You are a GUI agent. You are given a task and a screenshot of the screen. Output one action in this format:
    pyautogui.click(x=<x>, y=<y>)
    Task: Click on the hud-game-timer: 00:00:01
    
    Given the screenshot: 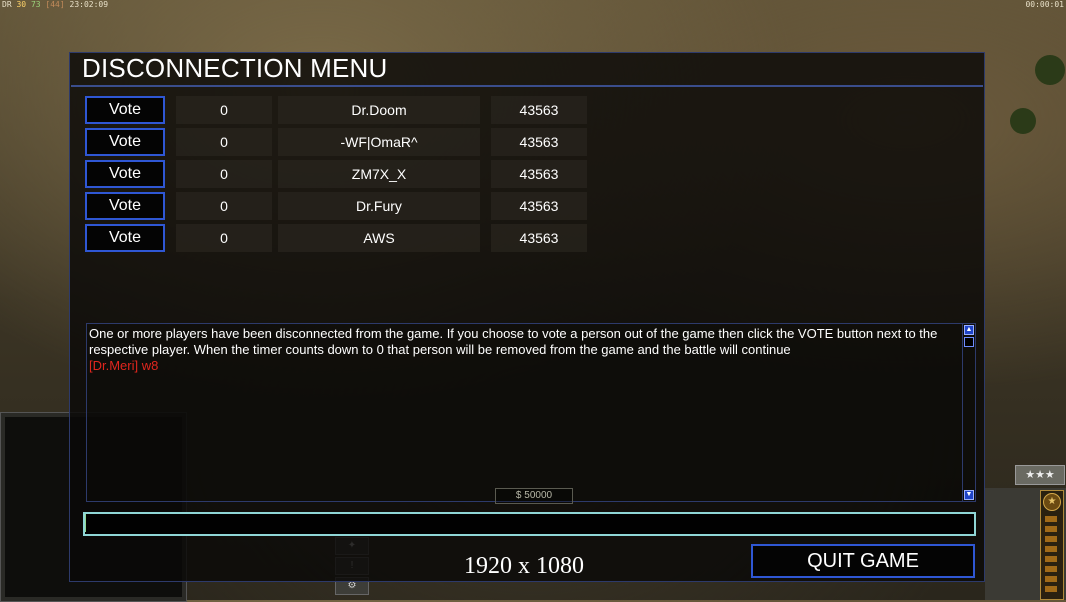 What is the action you would take?
    pyautogui.click(x=1044, y=4)
    